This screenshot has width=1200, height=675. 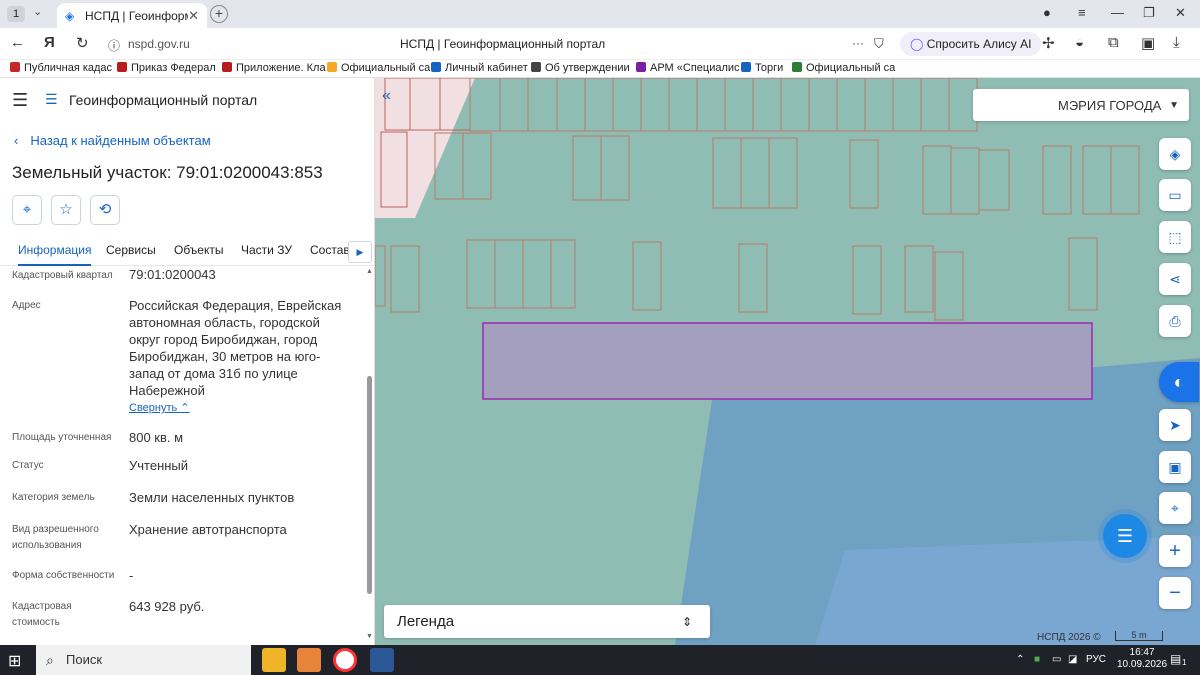 What do you see at coordinates (369, 271) in the screenshot?
I see `scroll-up-icon: ▲` at bounding box center [369, 271].